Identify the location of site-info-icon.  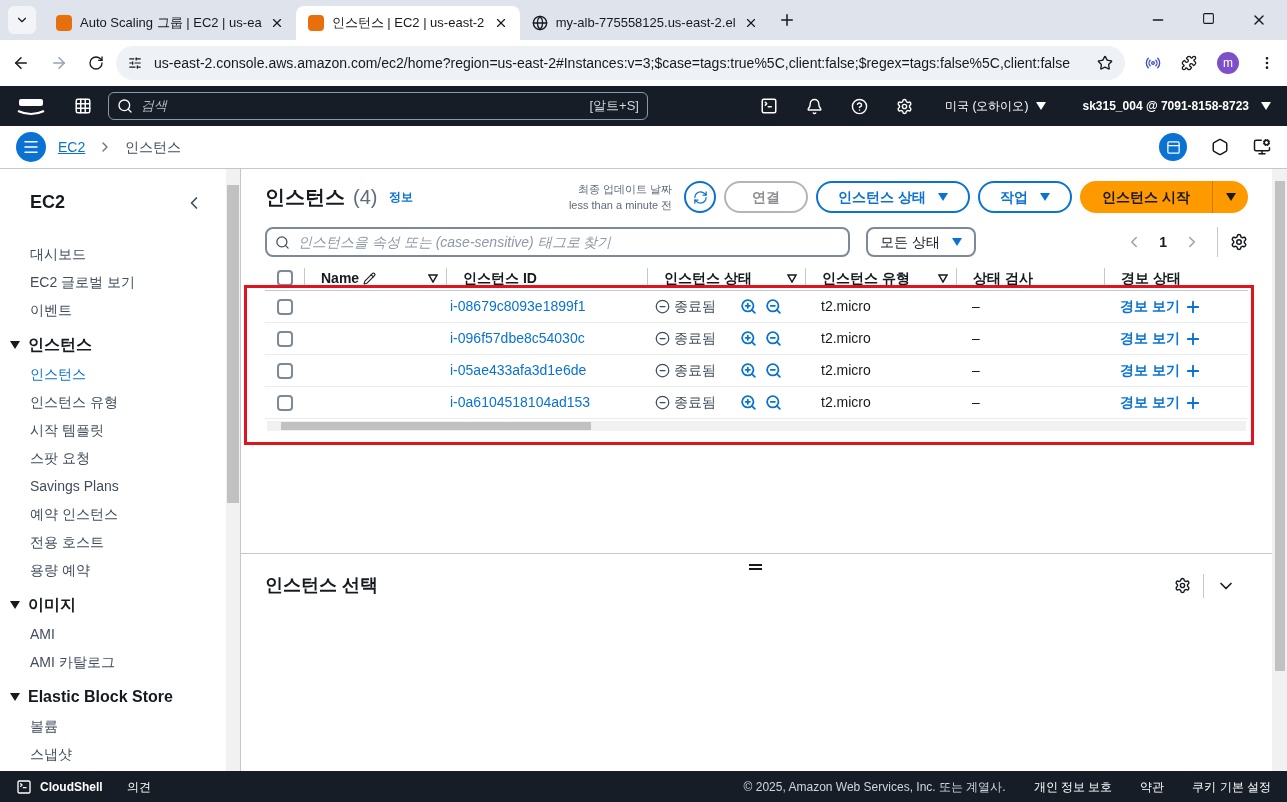
(135, 63).